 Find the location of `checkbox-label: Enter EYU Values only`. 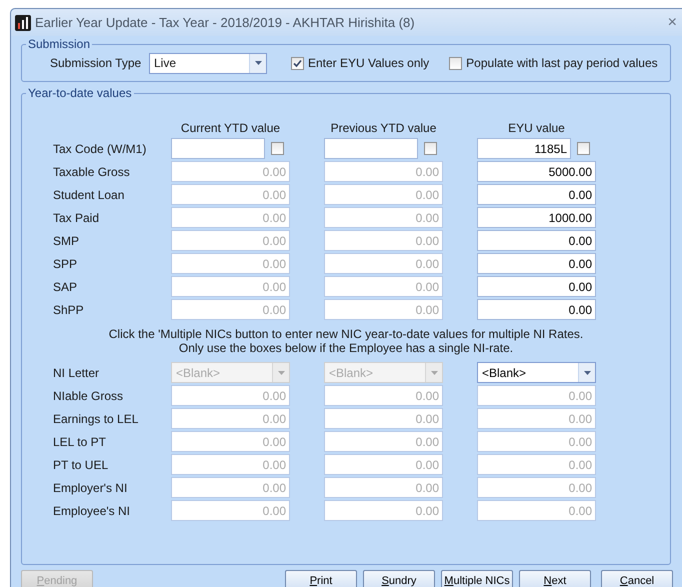

checkbox-label: Enter EYU Values only is located at coordinates (369, 63).